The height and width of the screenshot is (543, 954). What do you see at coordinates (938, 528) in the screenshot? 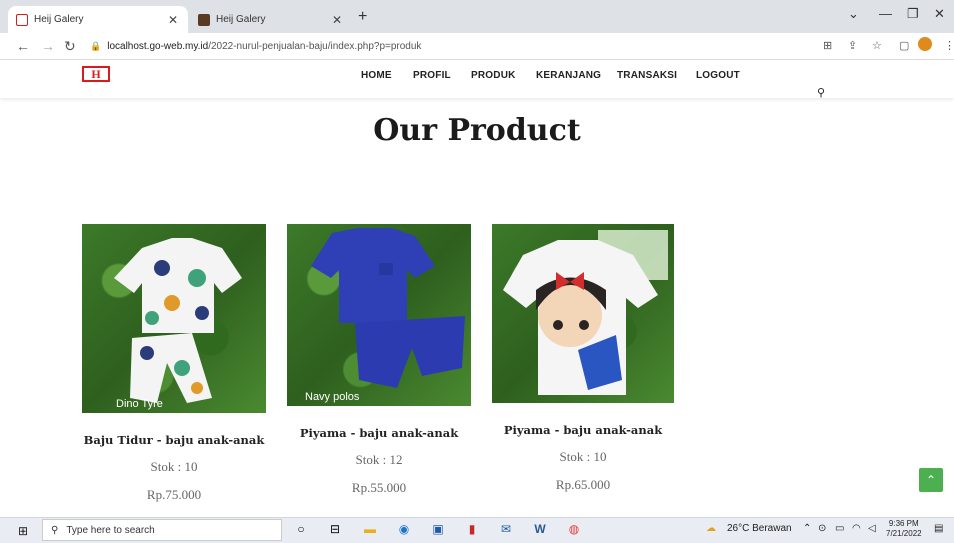
I see `notification-icon: ▤` at bounding box center [938, 528].